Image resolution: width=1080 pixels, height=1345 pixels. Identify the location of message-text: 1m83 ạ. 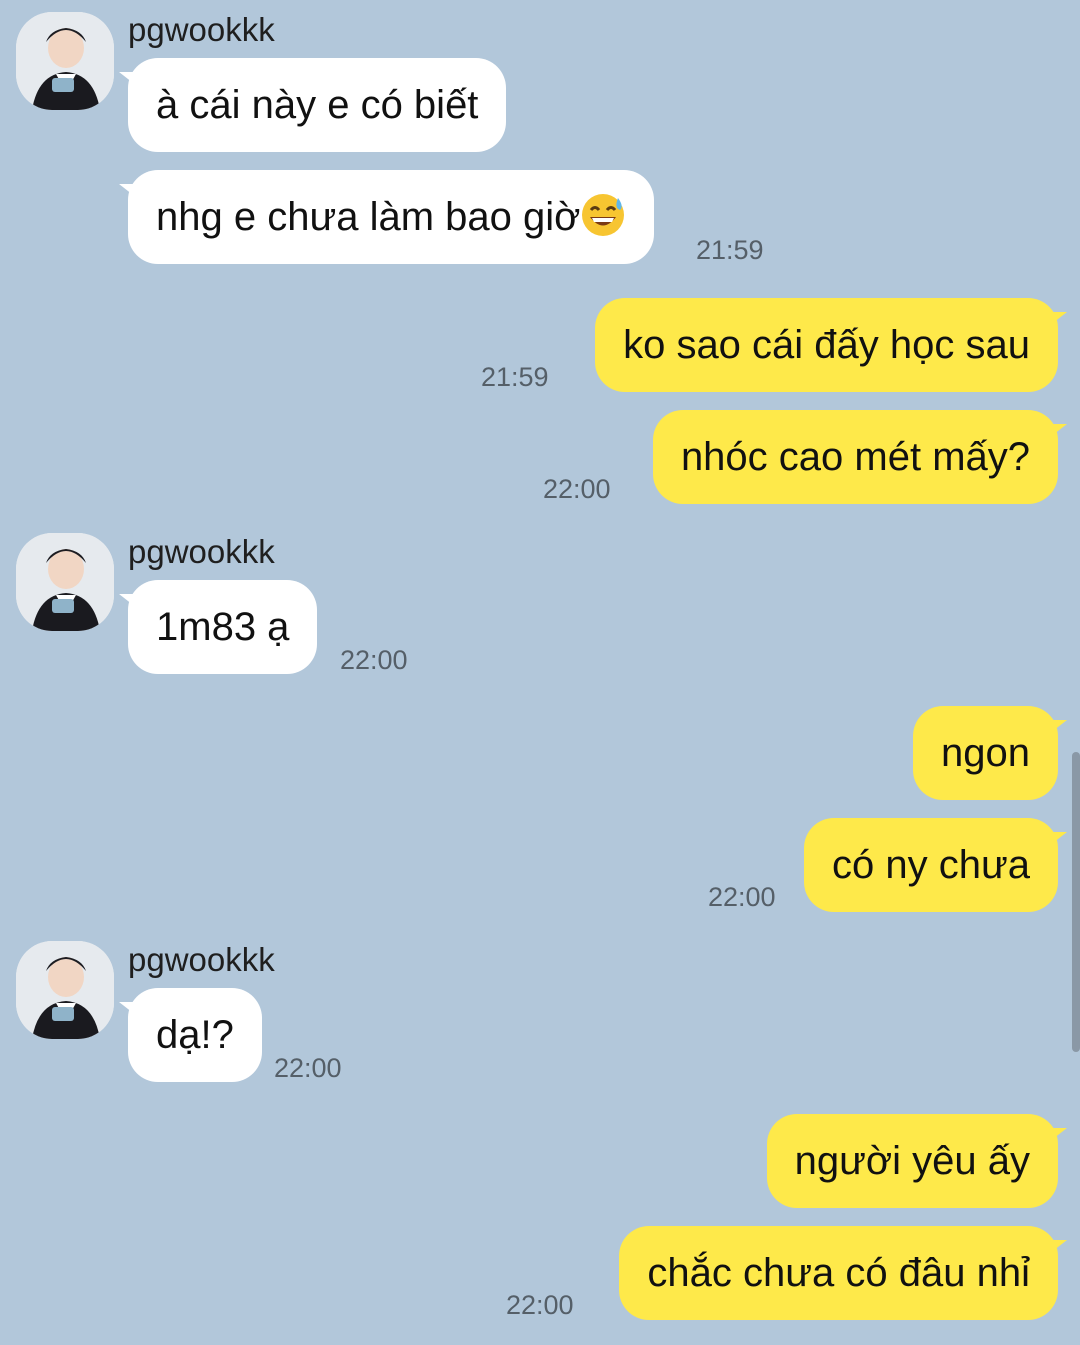
(223, 627).